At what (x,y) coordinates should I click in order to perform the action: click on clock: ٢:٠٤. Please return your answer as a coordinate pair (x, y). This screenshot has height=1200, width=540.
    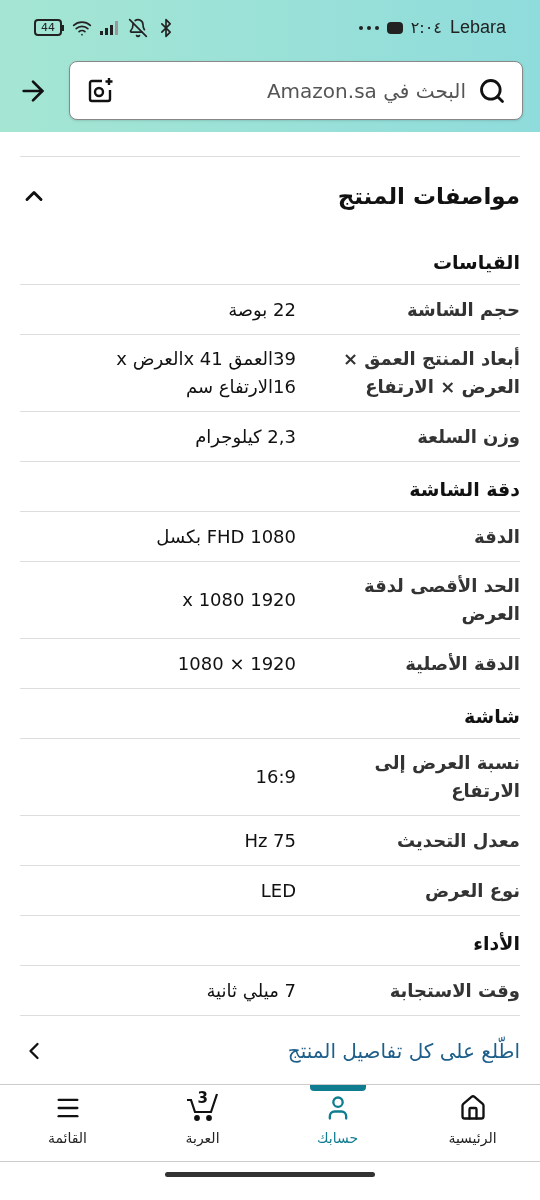
    Looking at the image, I should click on (426, 27).